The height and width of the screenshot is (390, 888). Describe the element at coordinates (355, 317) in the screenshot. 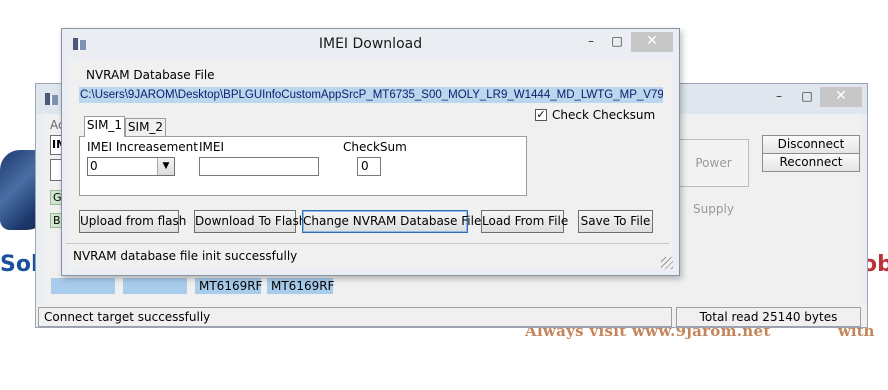

I see `status-connect: Connect target successfully` at that location.